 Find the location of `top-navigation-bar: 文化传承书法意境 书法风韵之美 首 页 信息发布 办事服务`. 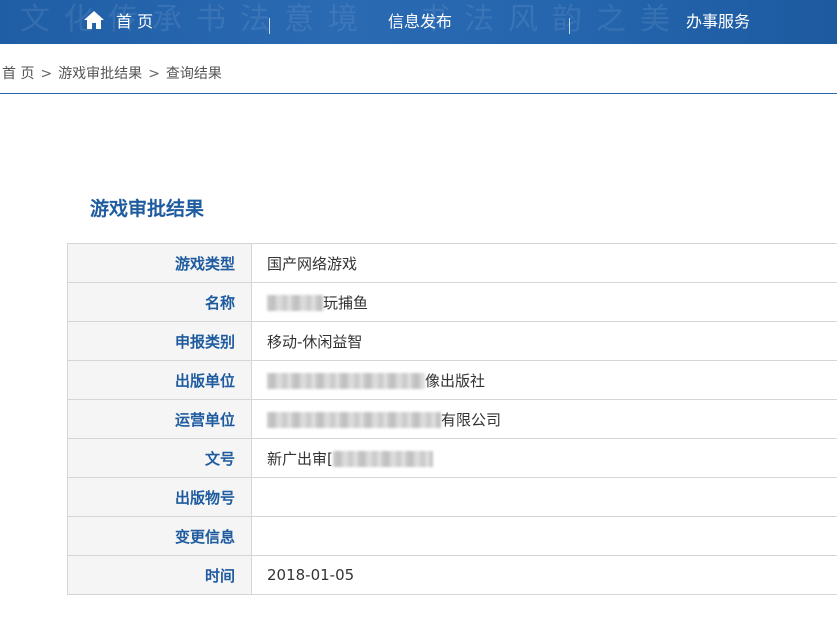

top-navigation-bar: 文化传承书法意境 书法风韵之美 首 页 信息发布 办事服务 is located at coordinates (418, 22).